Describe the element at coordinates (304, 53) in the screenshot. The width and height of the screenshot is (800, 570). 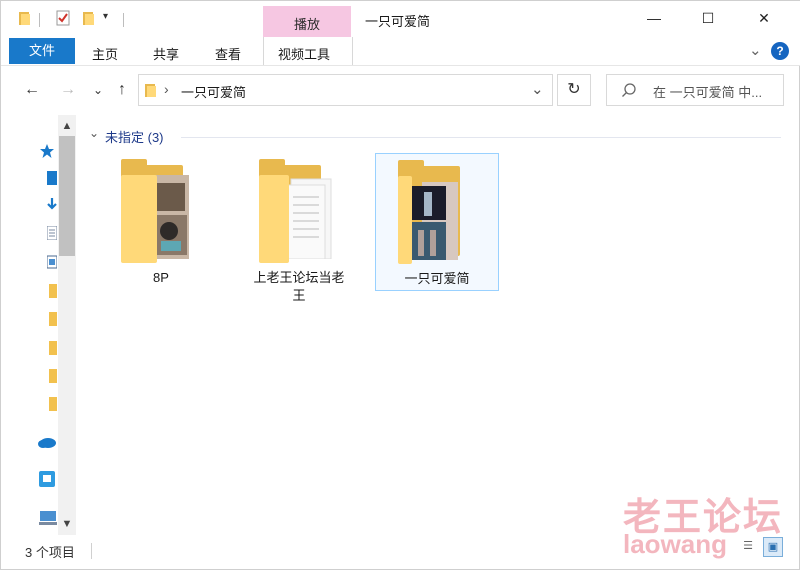
I see `tab-video-tools: 视频工具` at that location.